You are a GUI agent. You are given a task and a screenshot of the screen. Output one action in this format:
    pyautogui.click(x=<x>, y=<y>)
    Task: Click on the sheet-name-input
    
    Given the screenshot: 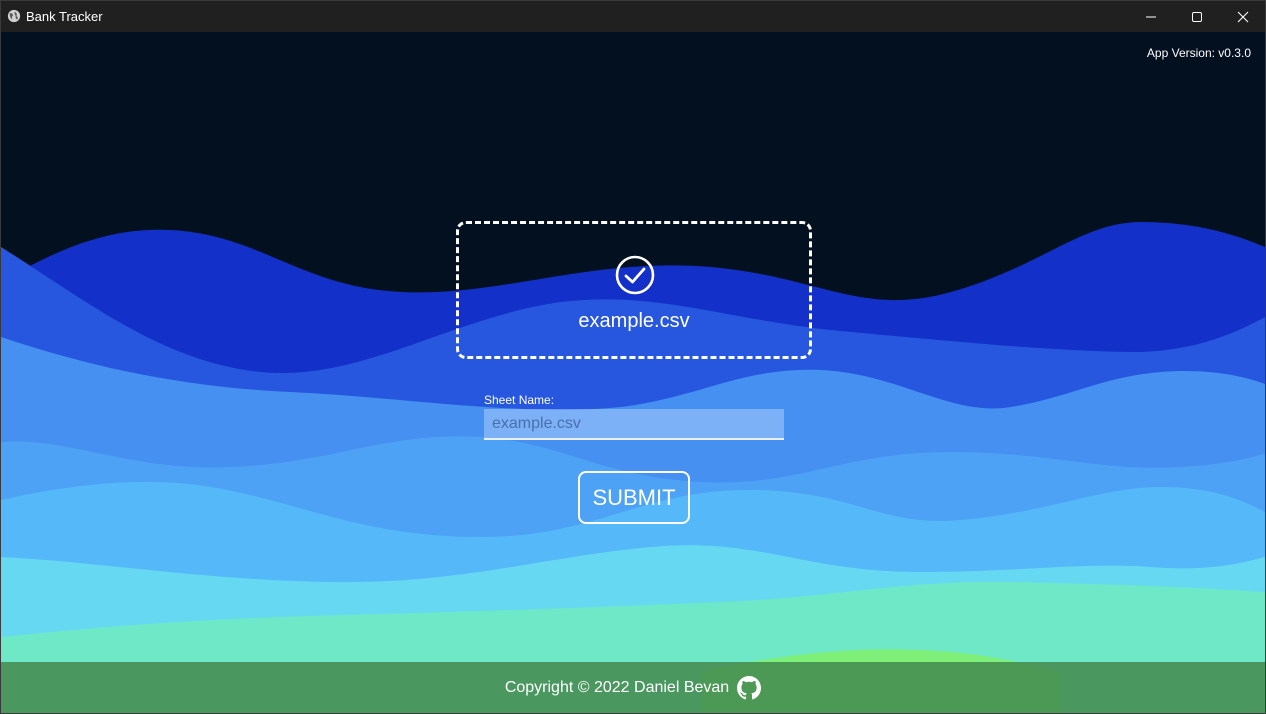 What is the action you would take?
    pyautogui.click(x=634, y=424)
    